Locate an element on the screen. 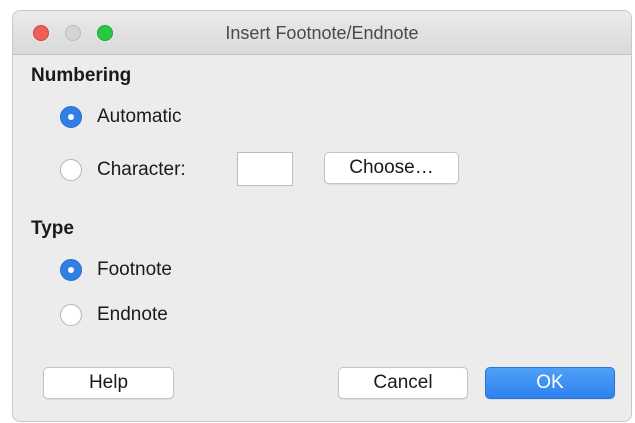 Image resolution: width=635 pixels, height=423 pixels. radio-endnote-icon is located at coordinates (71, 315).